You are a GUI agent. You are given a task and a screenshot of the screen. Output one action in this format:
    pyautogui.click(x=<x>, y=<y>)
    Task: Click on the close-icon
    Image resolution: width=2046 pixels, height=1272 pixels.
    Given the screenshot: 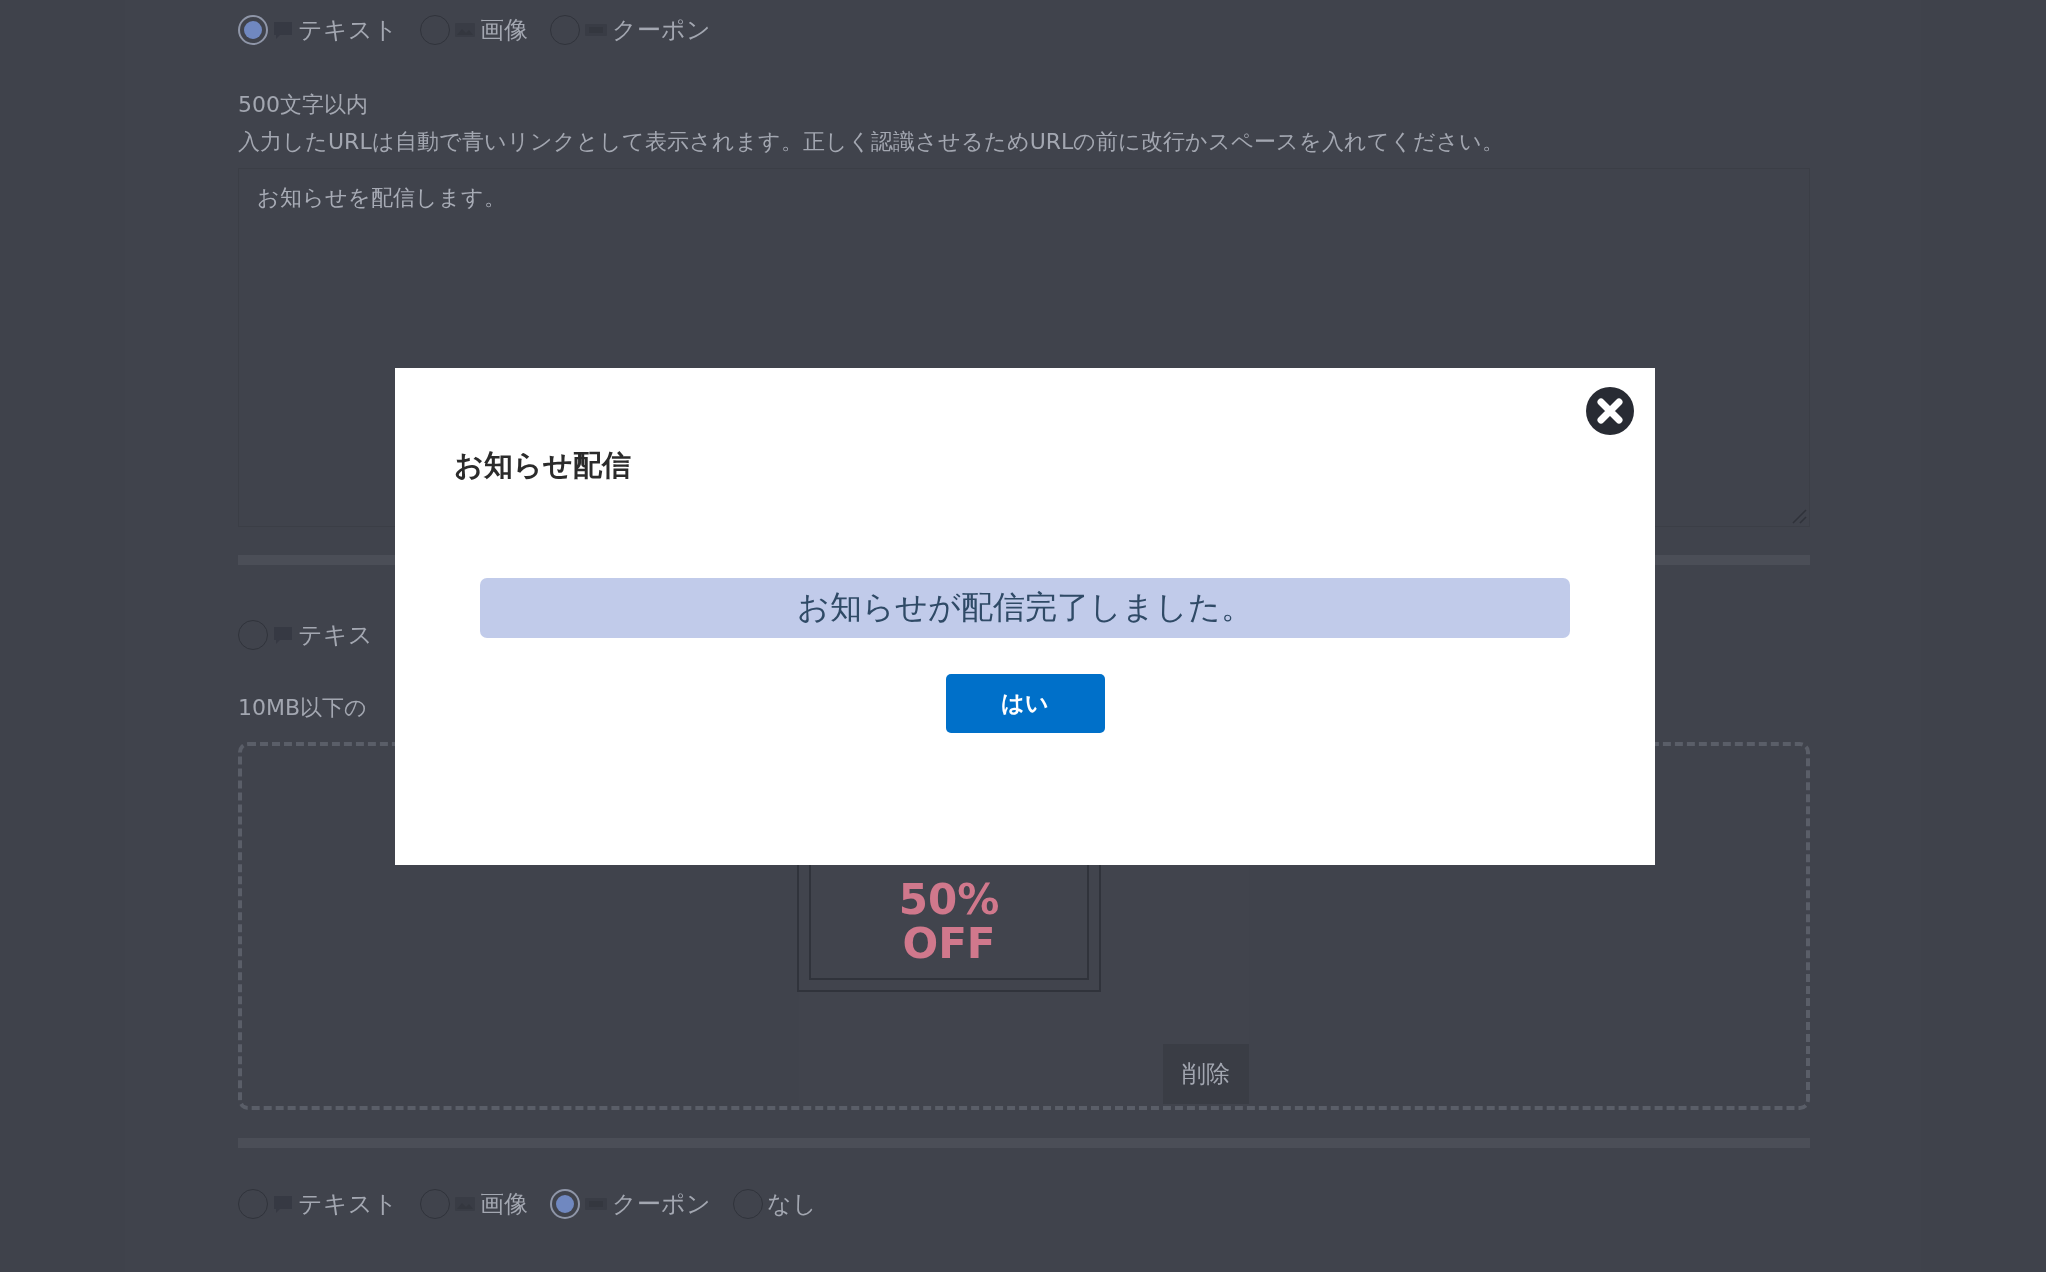 What is the action you would take?
    pyautogui.click(x=1610, y=411)
    